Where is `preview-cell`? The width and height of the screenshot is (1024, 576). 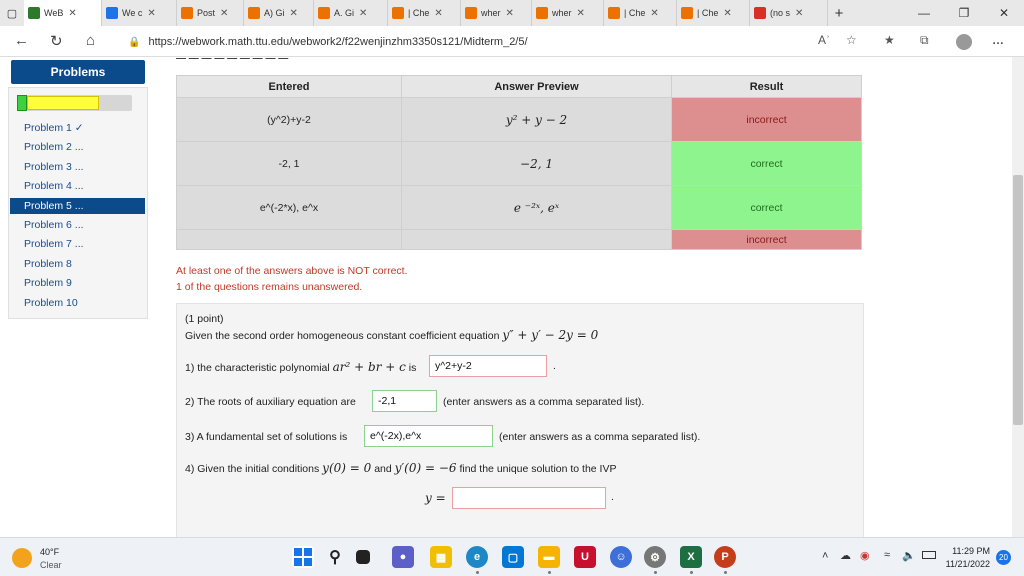
preview-cell is located at coordinates (536, 239).